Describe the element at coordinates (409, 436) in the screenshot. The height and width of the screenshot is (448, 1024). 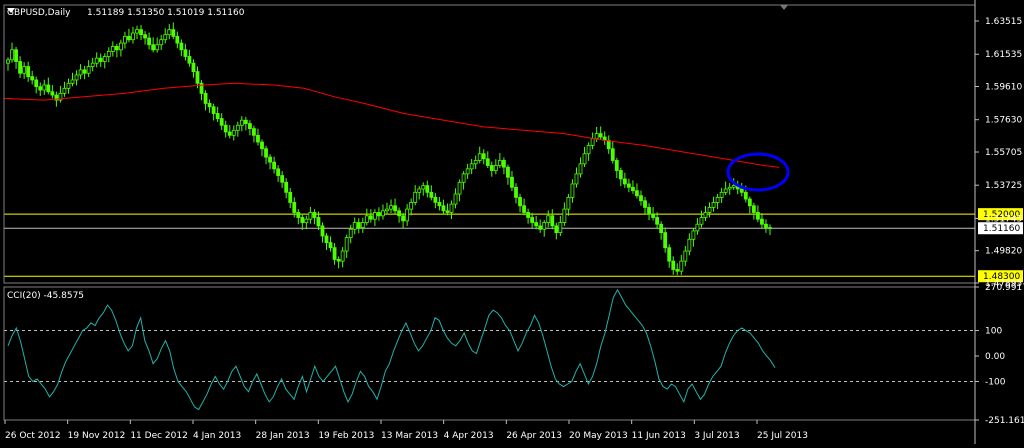
I see `time-tick-label: 13 Mar 2013` at that location.